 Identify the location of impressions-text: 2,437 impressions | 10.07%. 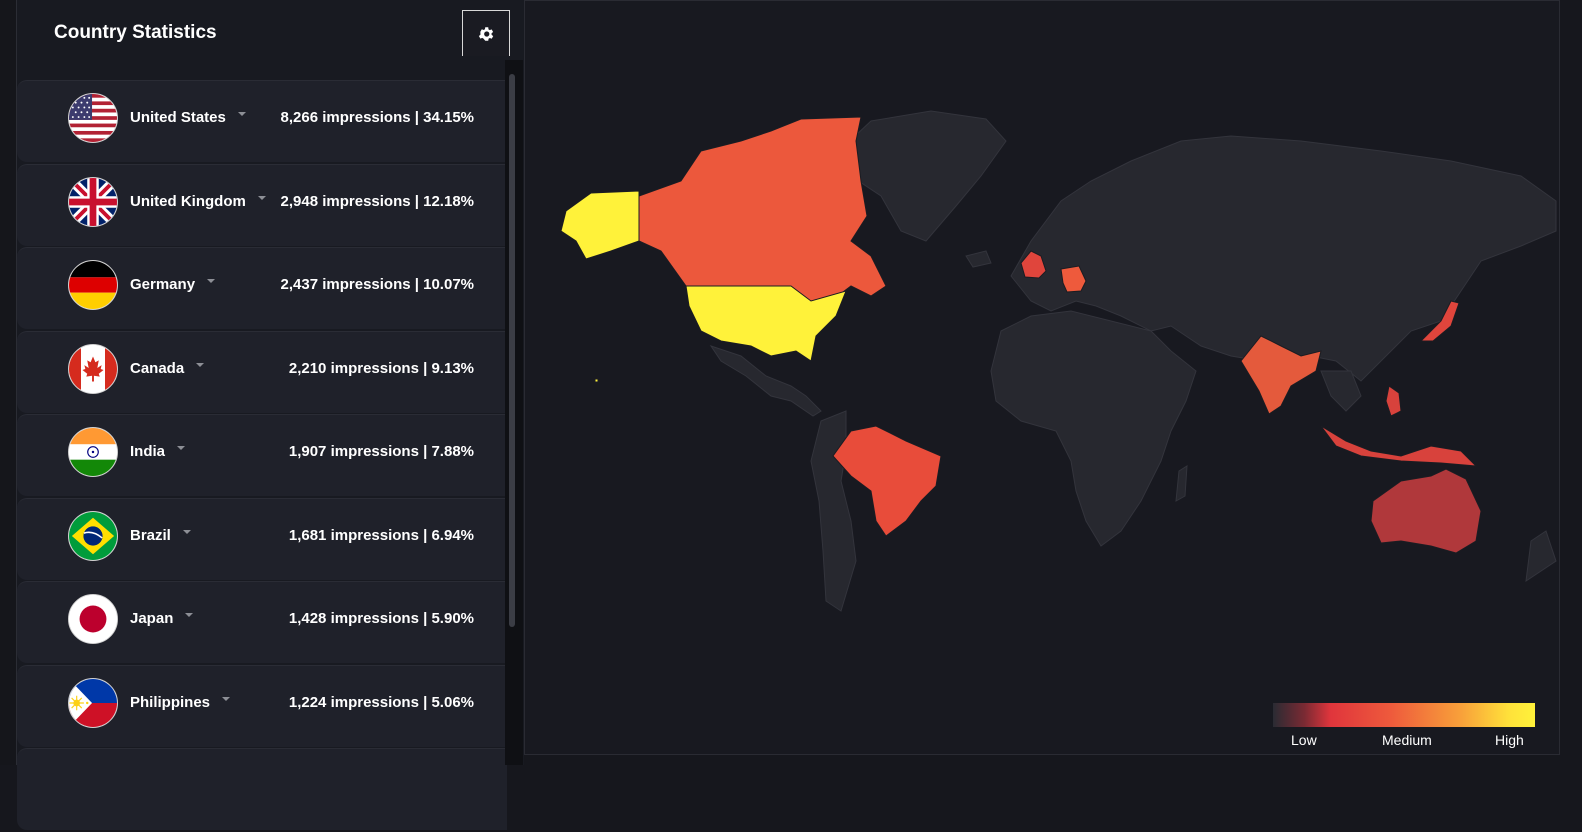
(377, 284).